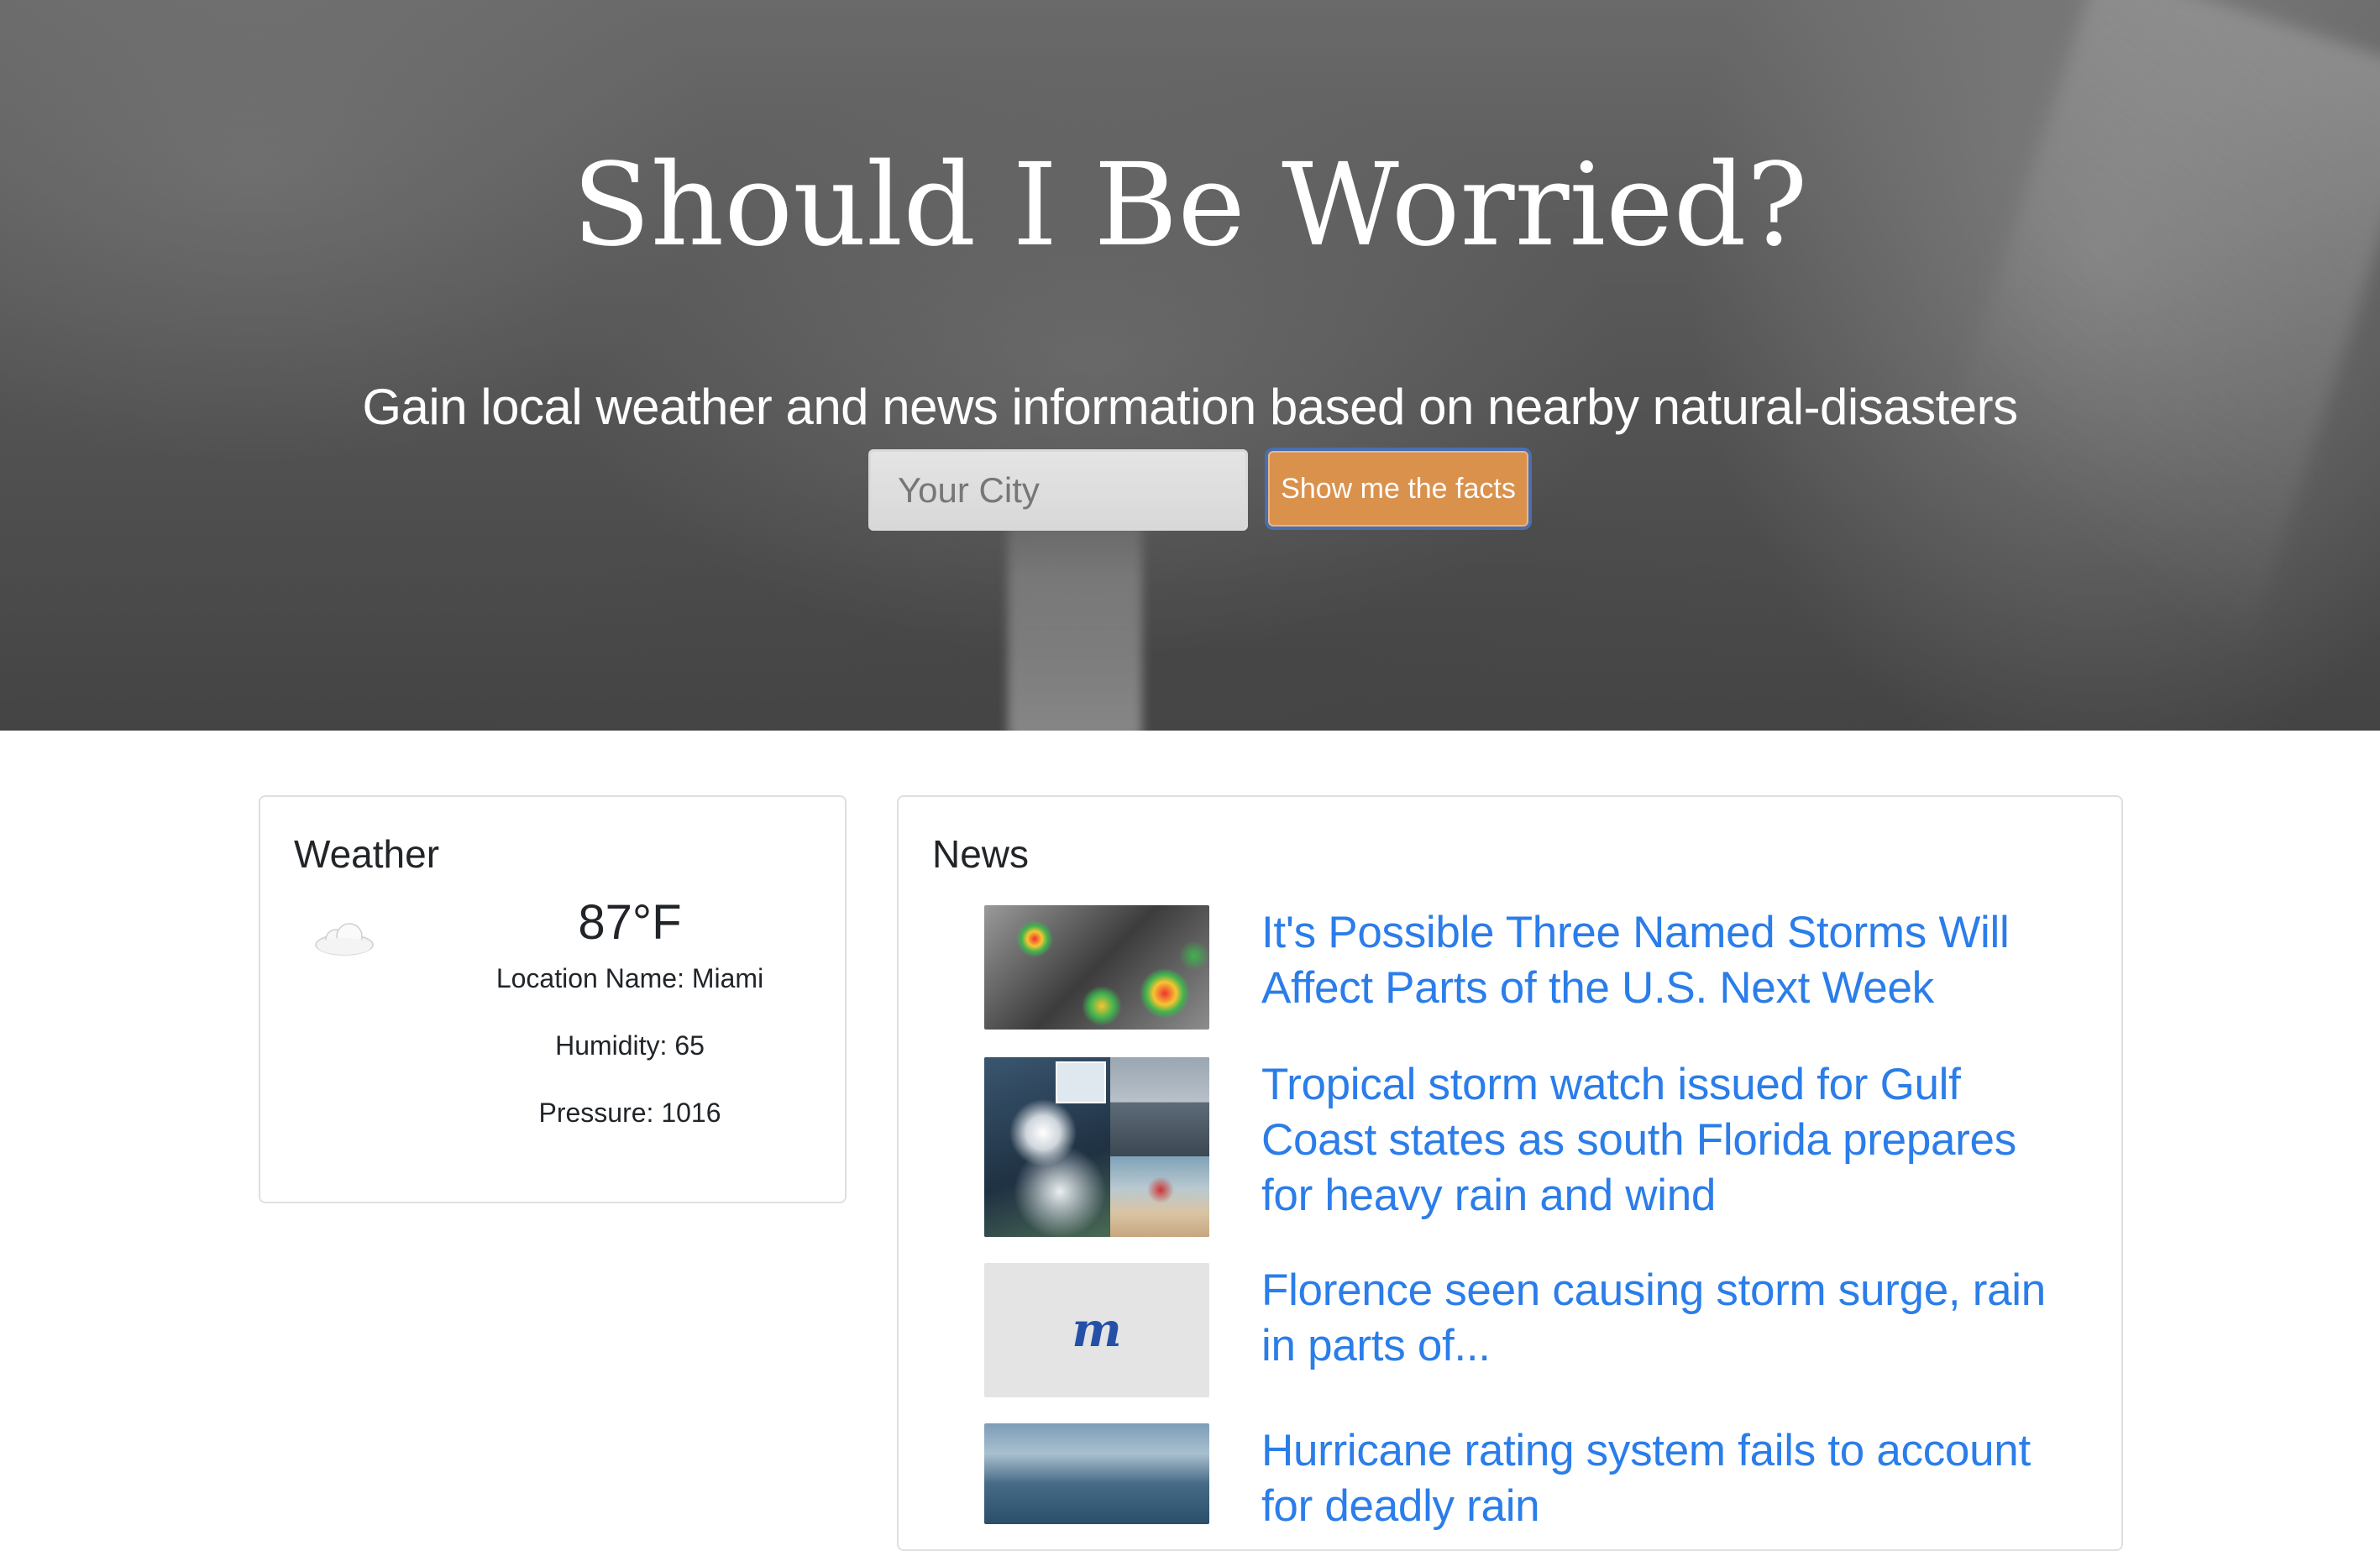 The width and height of the screenshot is (2380, 1551). Describe the element at coordinates (1160, 1106) in the screenshot. I see `ship-image` at that location.